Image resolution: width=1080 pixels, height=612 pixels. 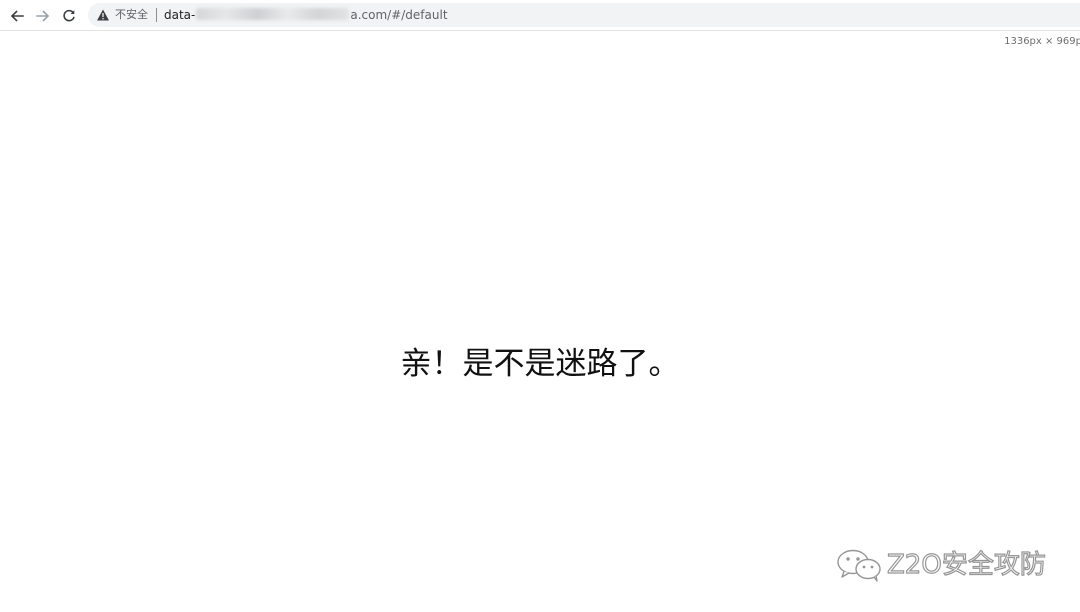 I want to click on security-status-label: 不安全, so click(x=131, y=15).